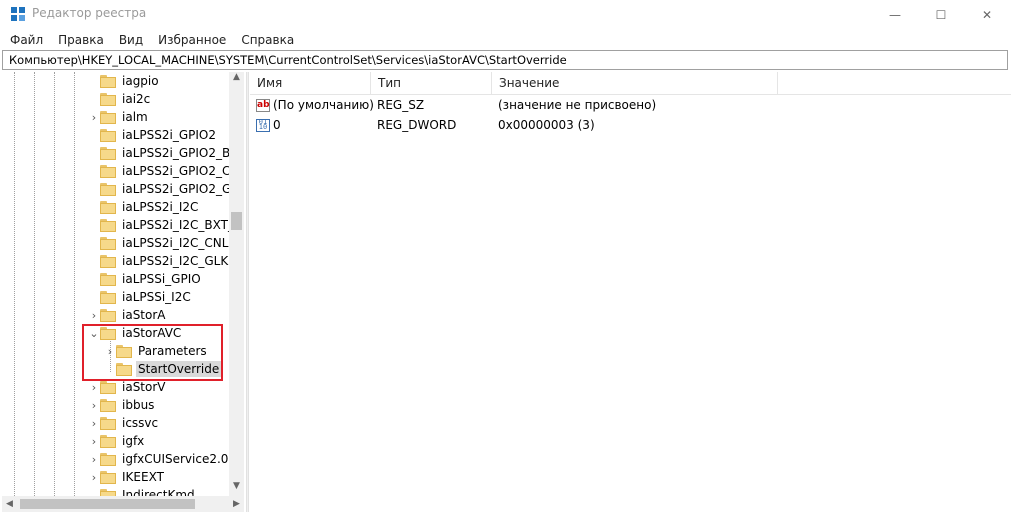 This screenshot has height=512, width=1011. What do you see at coordinates (128, 315) in the screenshot?
I see `tree-item: › iaStorA` at bounding box center [128, 315].